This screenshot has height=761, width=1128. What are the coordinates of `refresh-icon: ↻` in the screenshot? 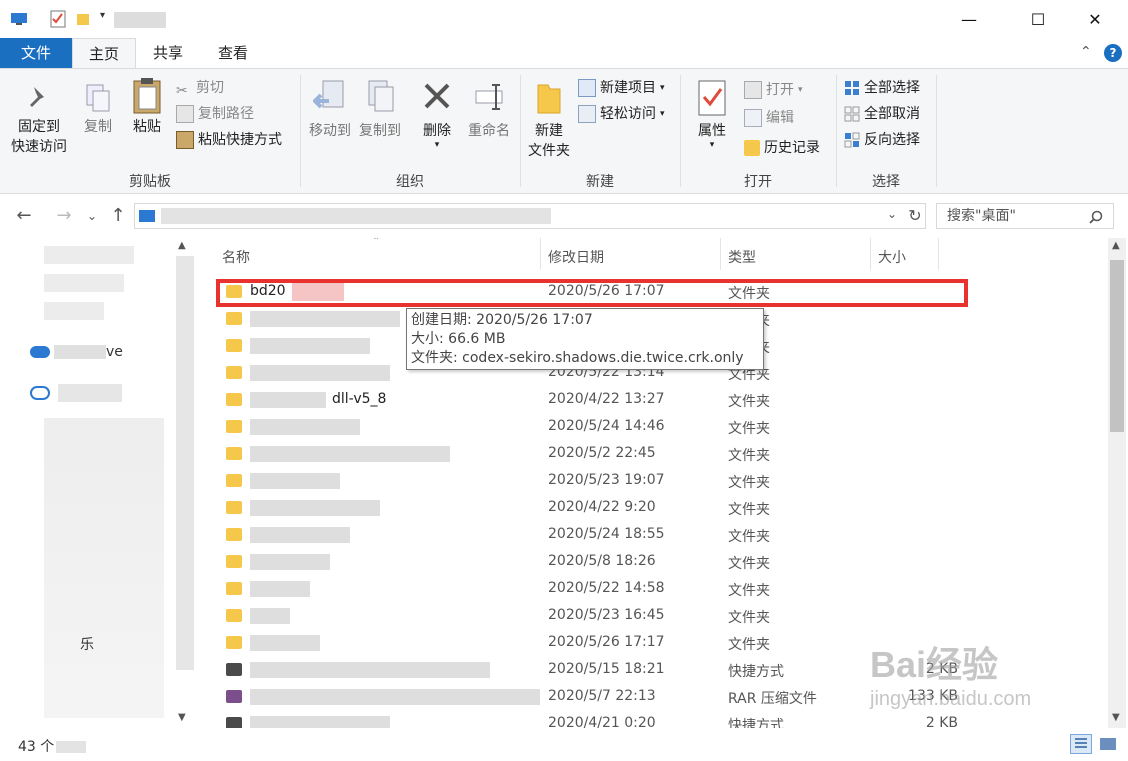 It's located at (915, 216).